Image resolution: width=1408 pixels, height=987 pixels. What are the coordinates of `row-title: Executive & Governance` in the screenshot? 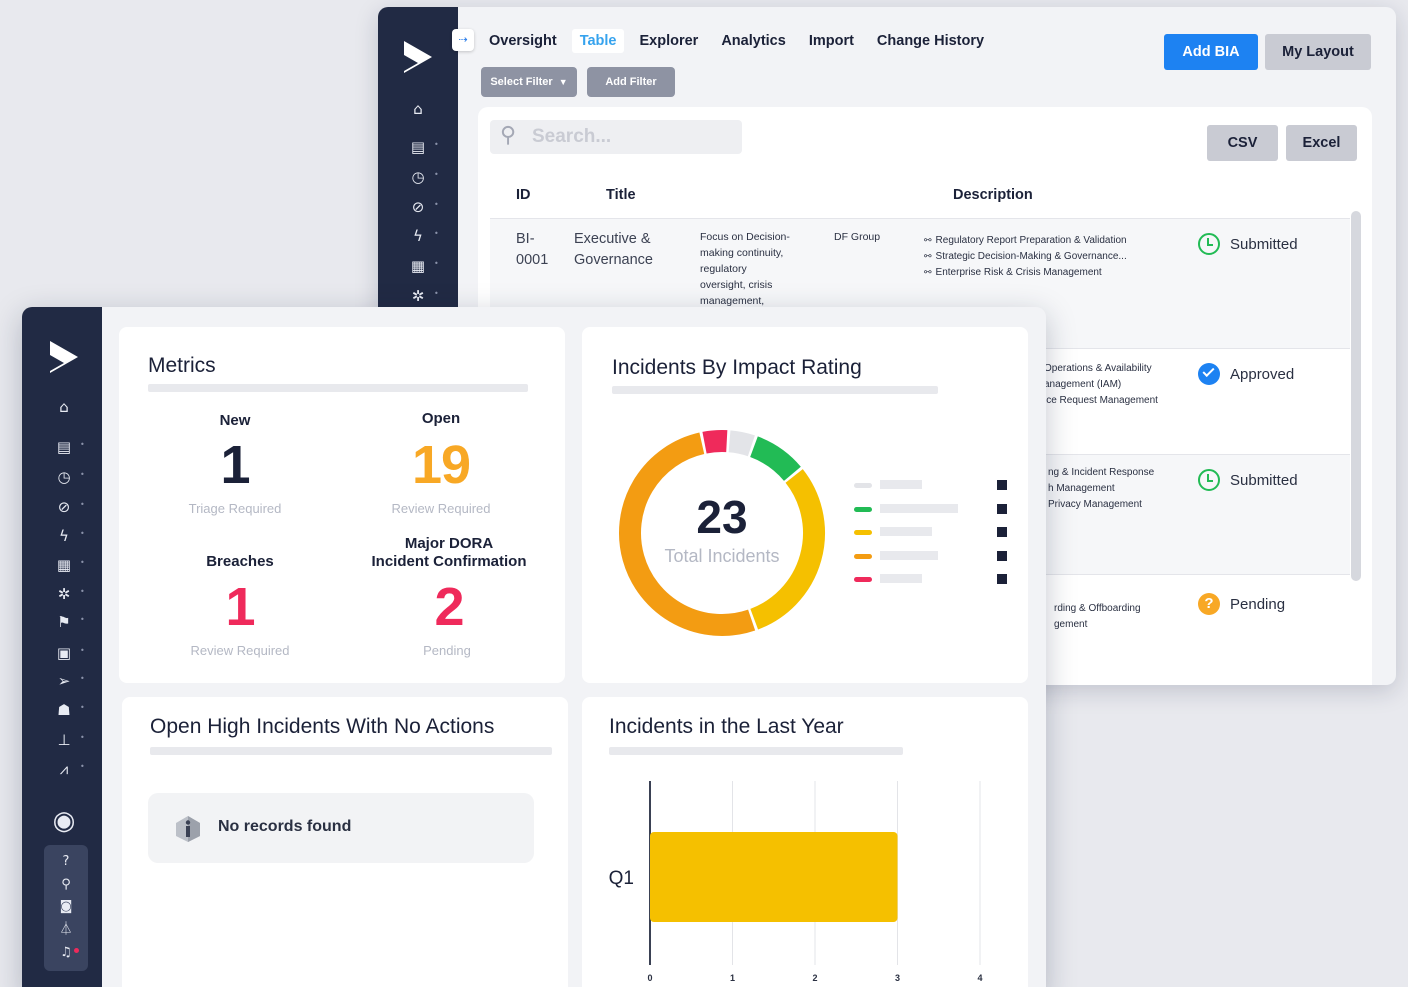 It's located at (613, 249).